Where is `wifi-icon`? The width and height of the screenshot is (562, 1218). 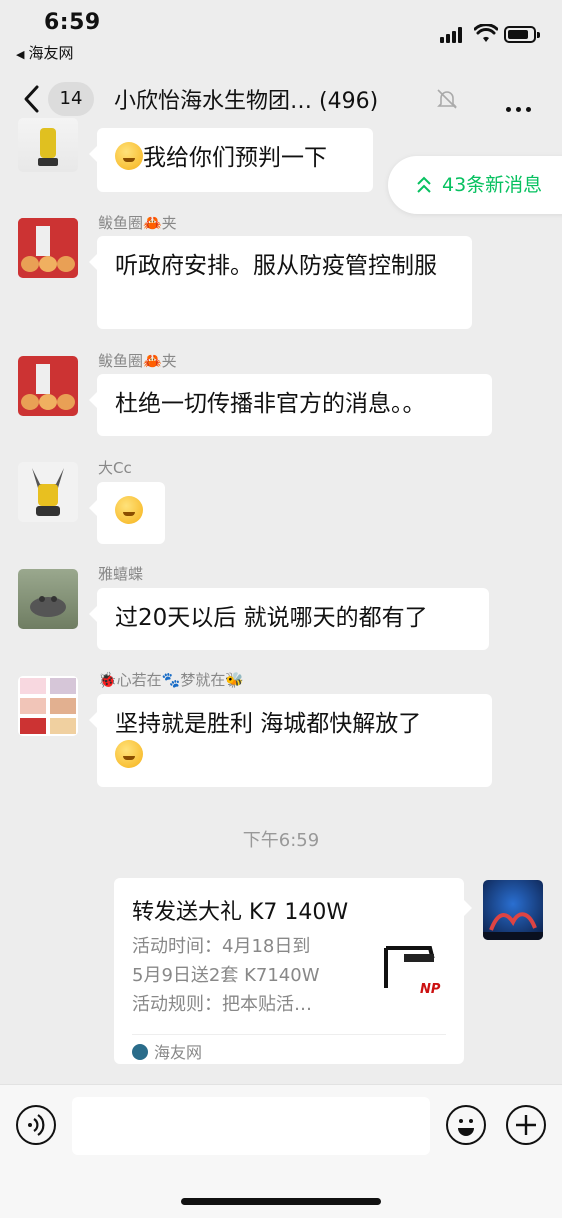 wifi-icon is located at coordinates (486, 33).